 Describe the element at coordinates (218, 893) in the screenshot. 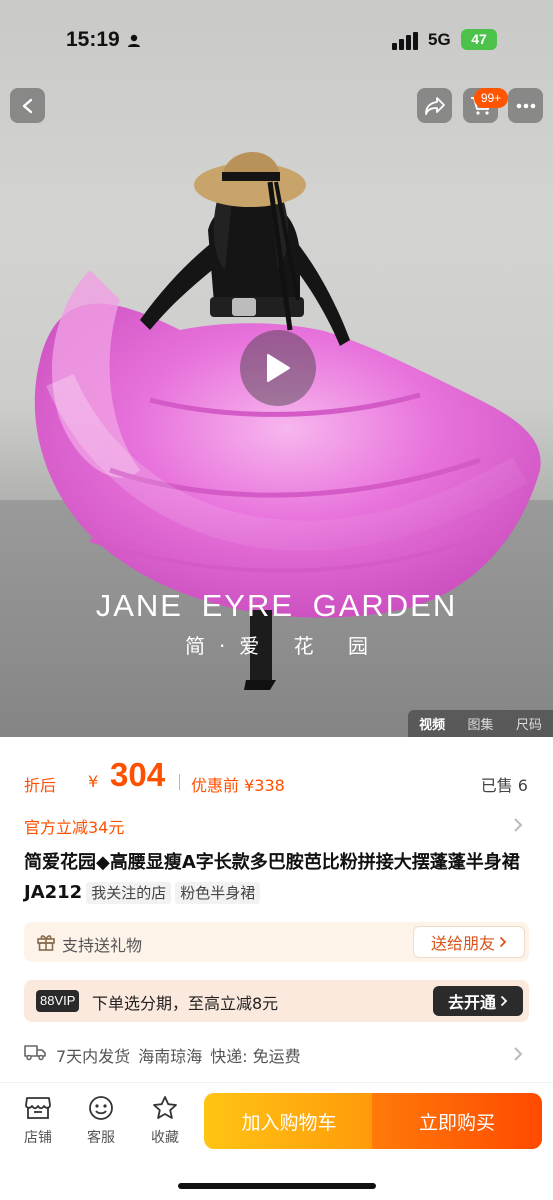

I see `tag-category: 粉色半身裙` at that location.